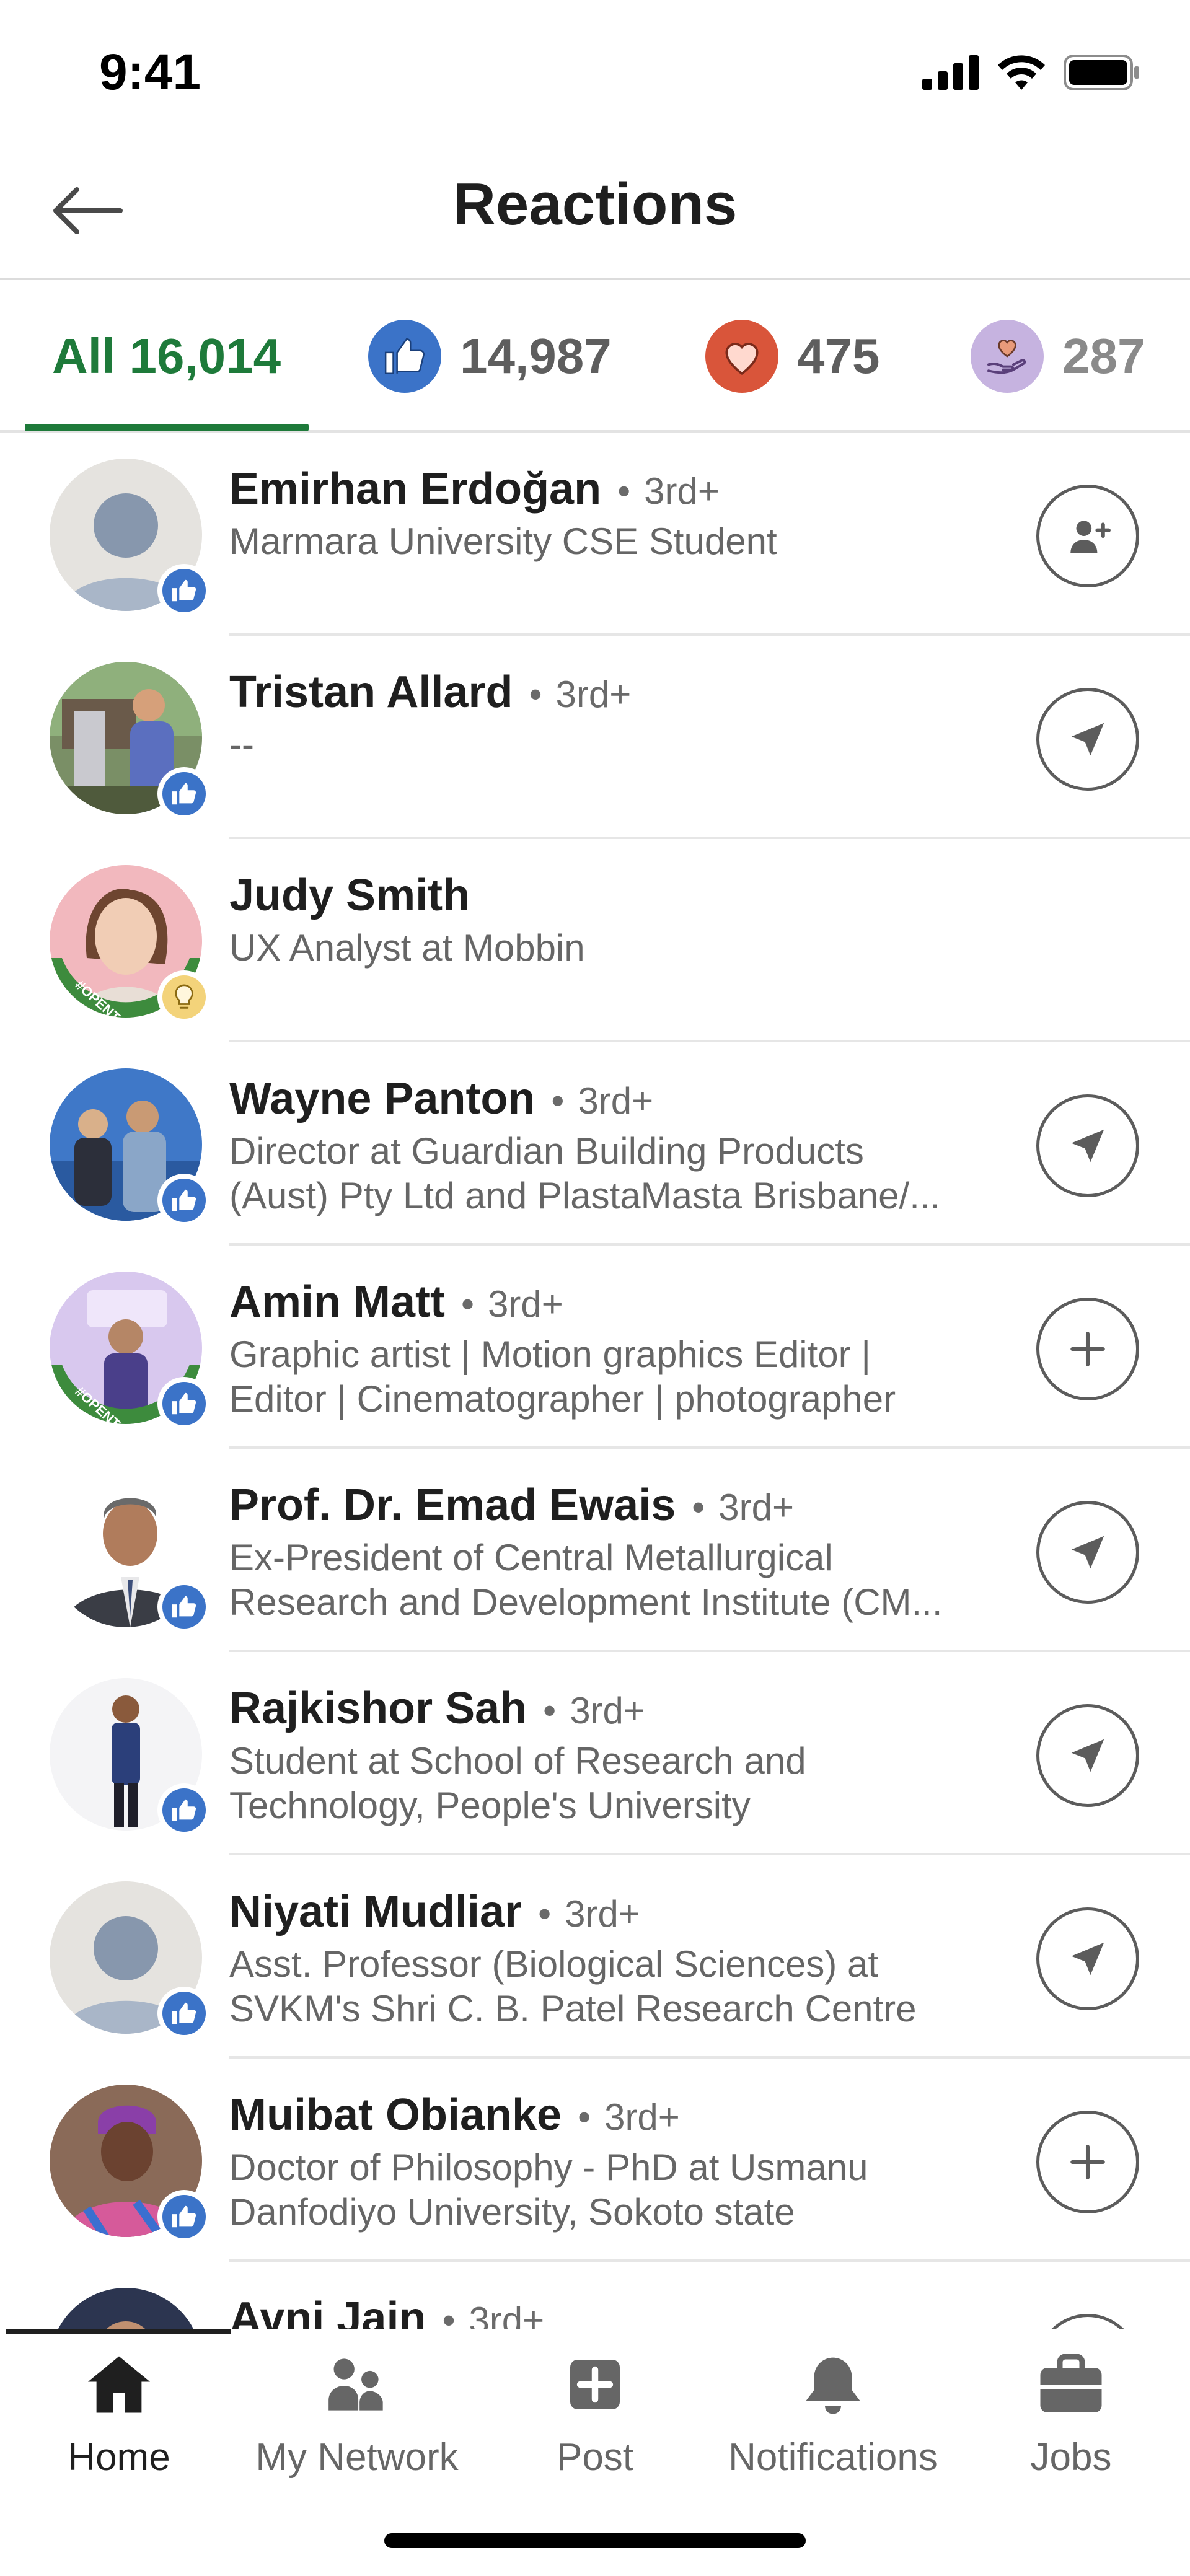  I want to click on home-icon, so click(119, 2384).